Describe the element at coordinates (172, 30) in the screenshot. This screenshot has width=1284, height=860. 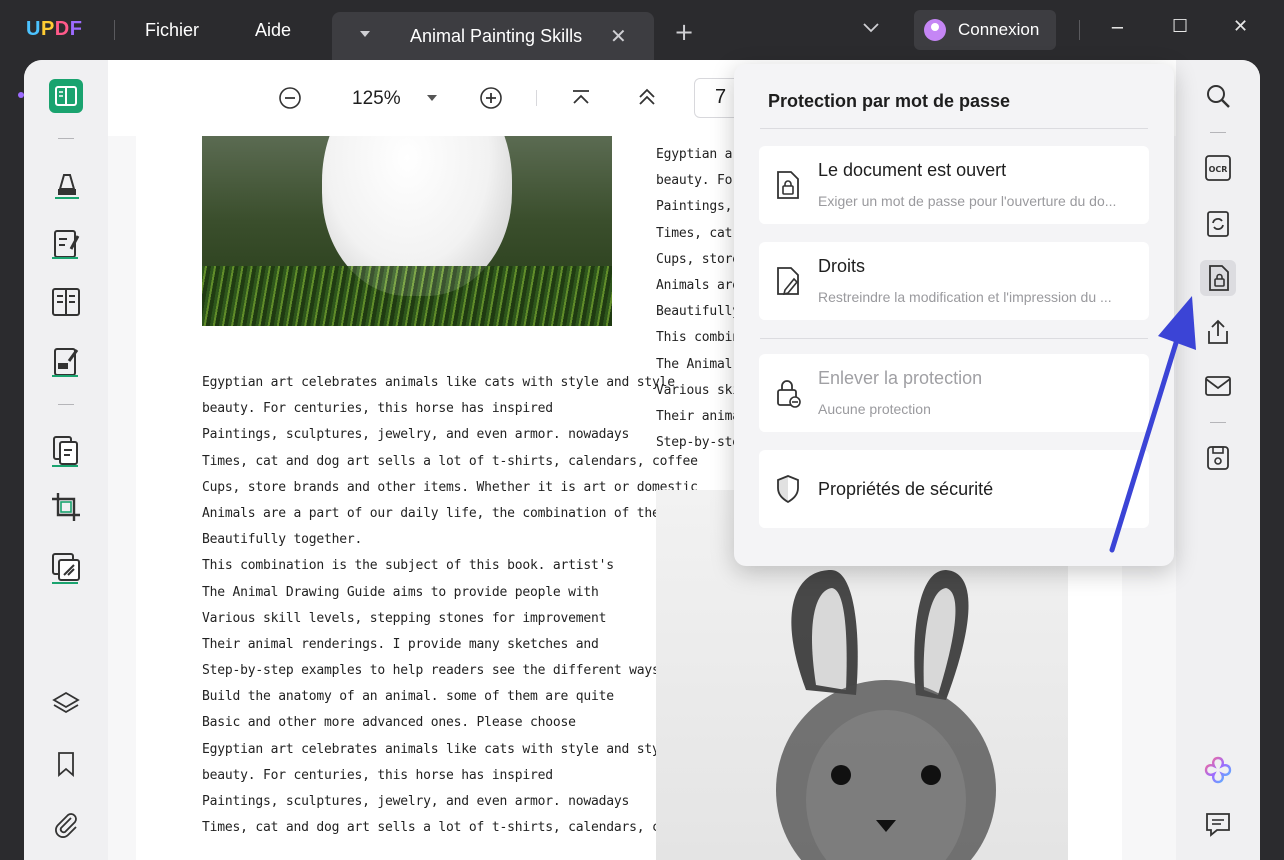
I see `menu-file: Fichier` at that location.